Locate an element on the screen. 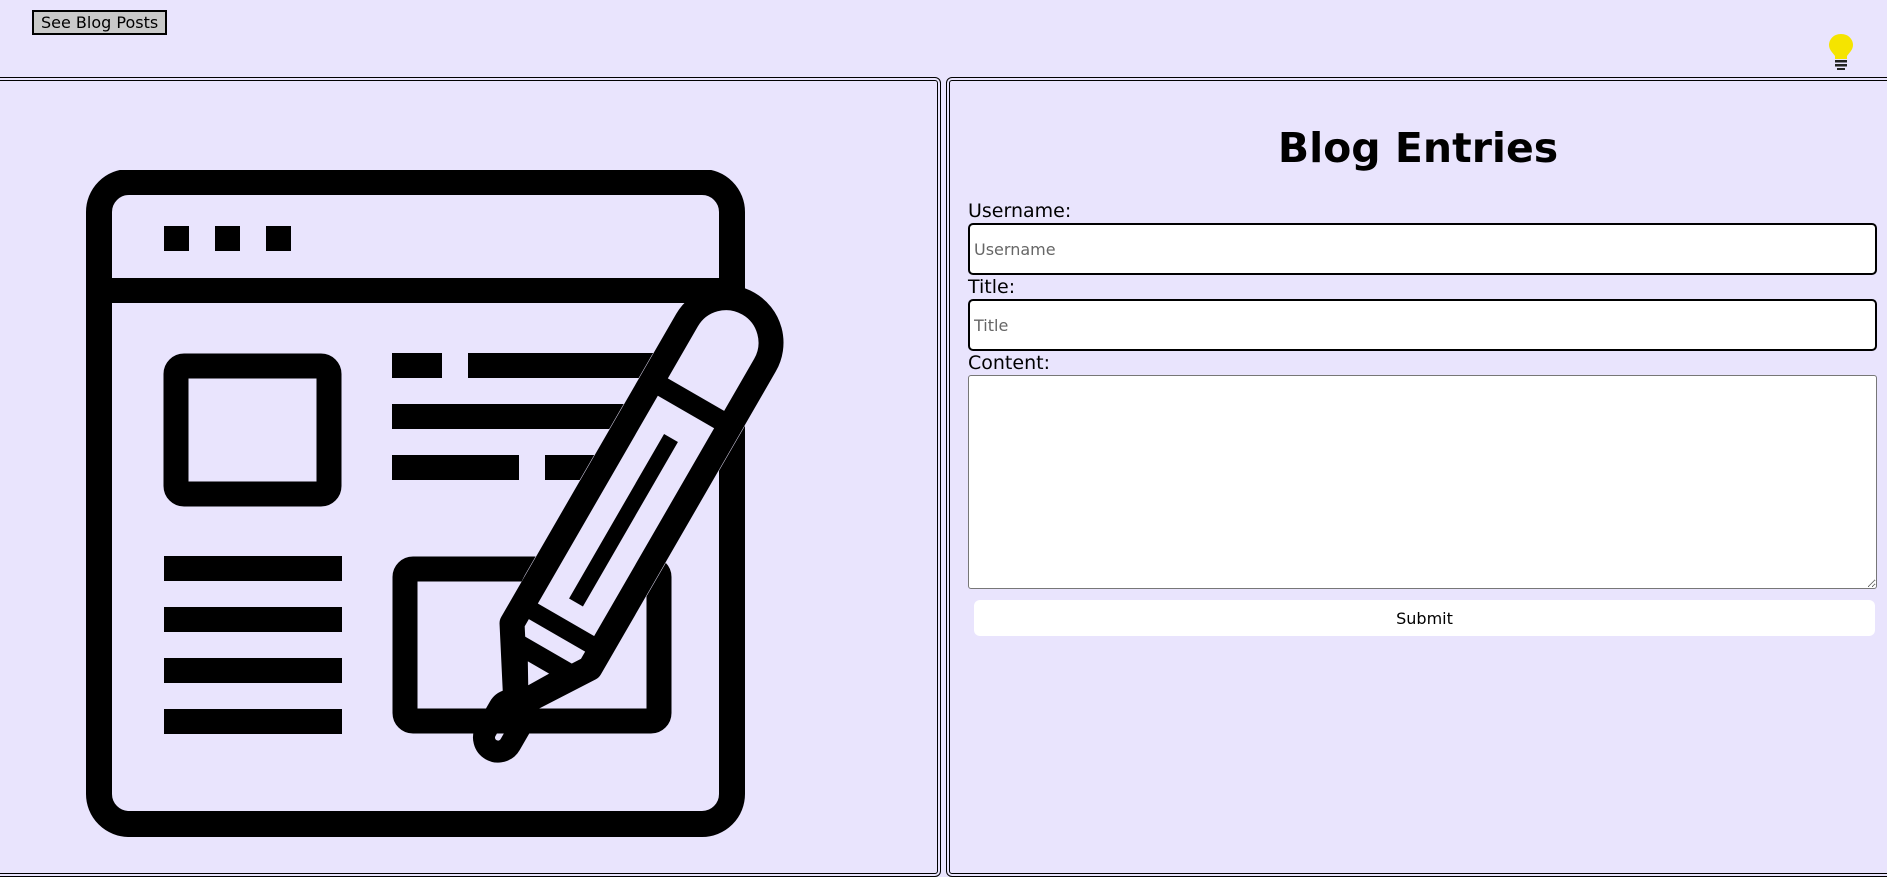 The width and height of the screenshot is (1887, 877). see-blog-posts-button: See Blog Posts is located at coordinates (100, 22).